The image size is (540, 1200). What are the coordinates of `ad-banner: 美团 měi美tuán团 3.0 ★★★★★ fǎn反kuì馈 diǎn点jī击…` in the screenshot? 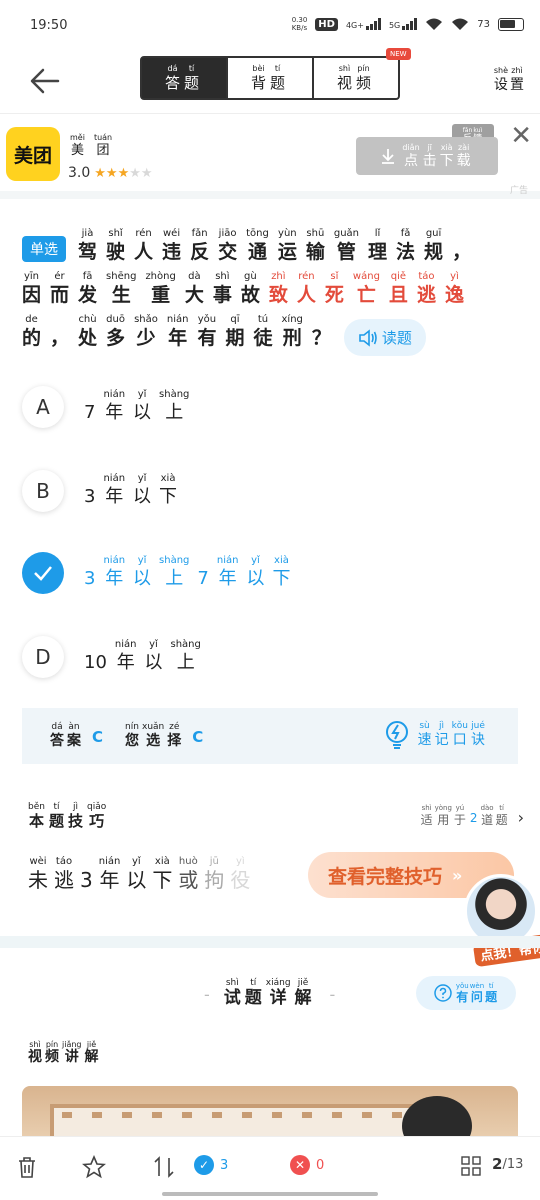 It's located at (270, 157).